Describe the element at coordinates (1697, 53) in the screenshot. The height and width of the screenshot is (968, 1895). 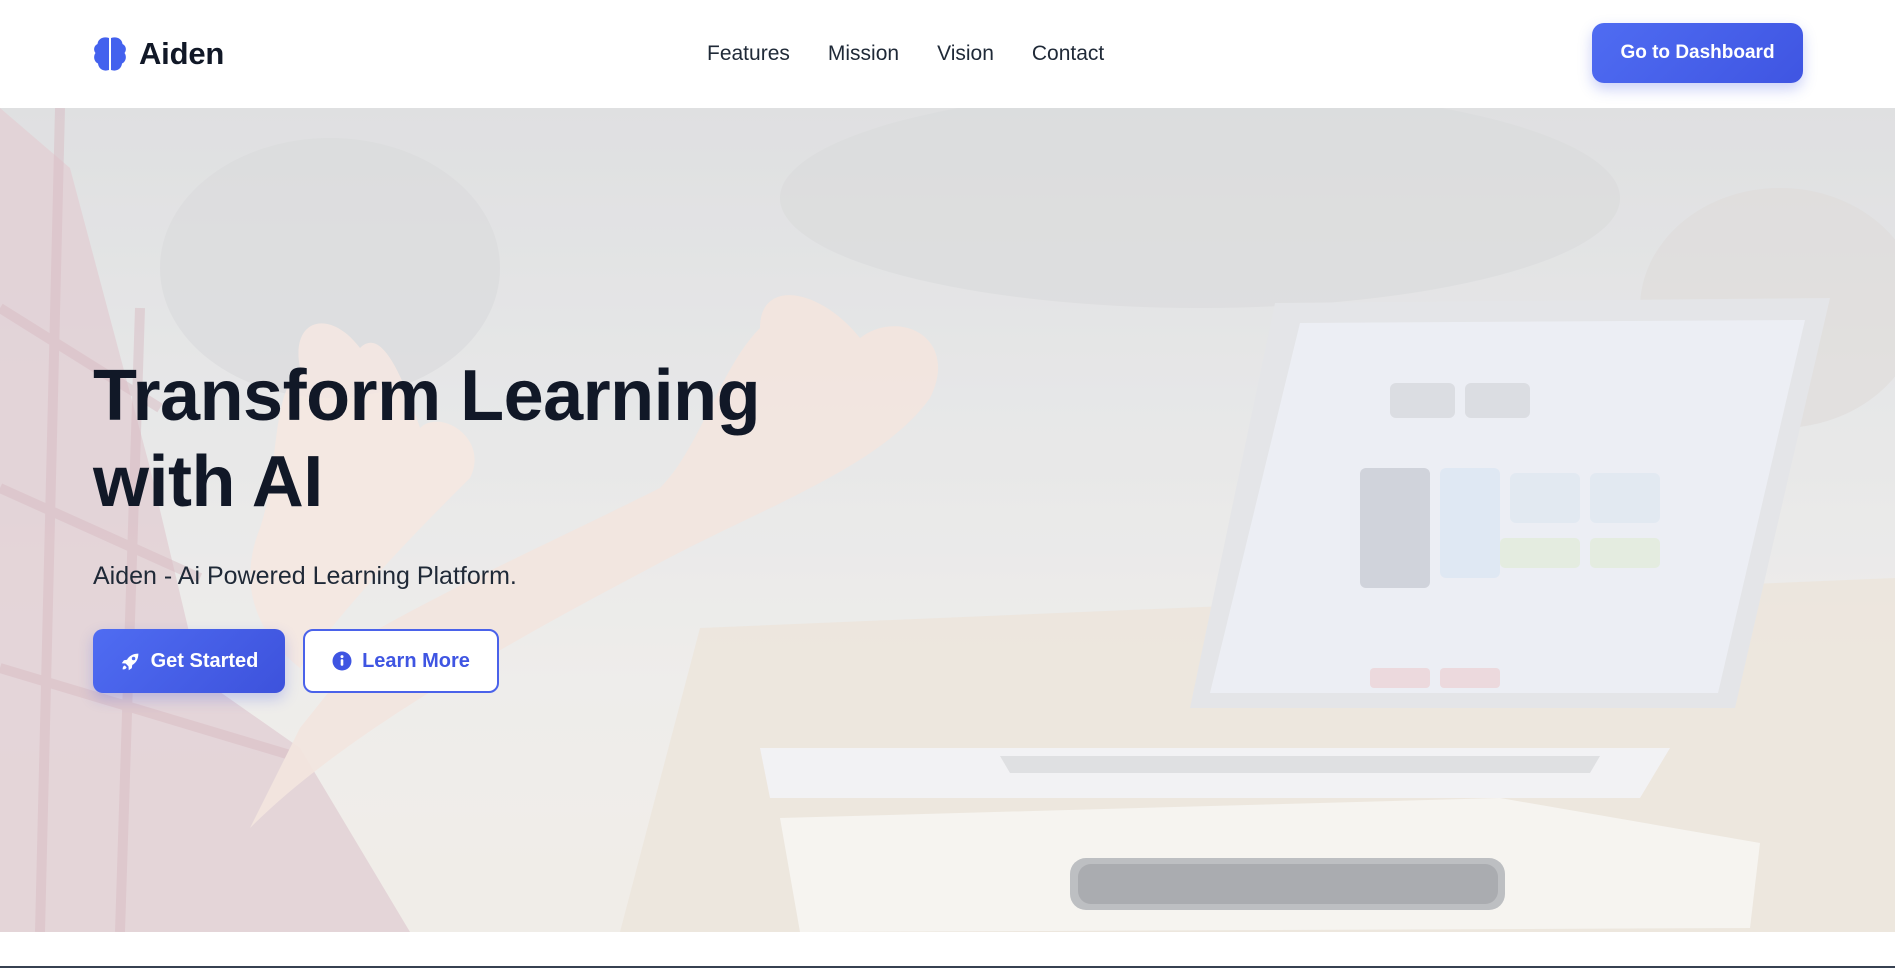
I see `go-to-dashboard-button: Go to Dashboard` at that location.